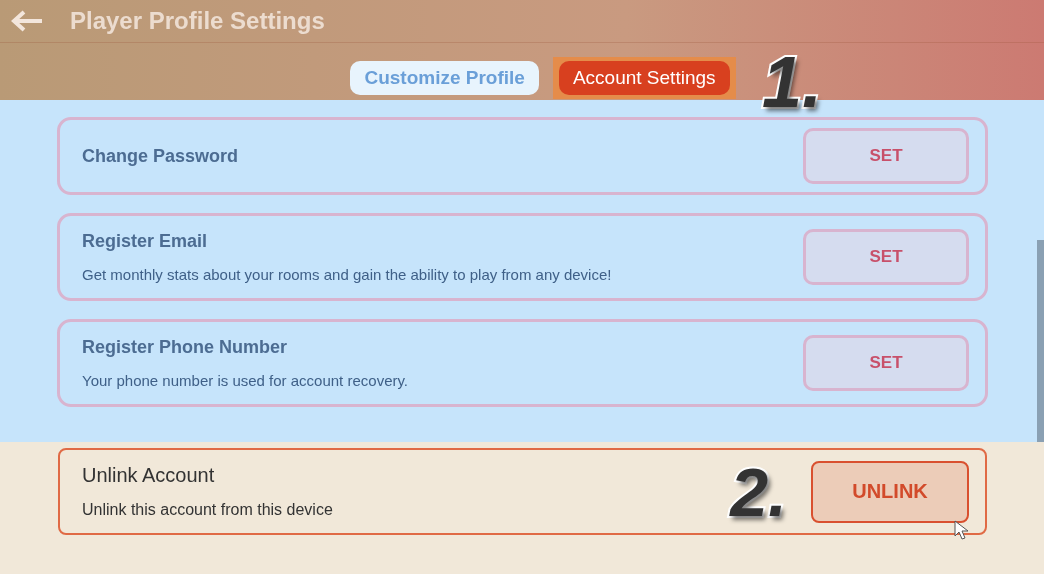 This screenshot has width=1044, height=574. Describe the element at coordinates (1040, 341) in the screenshot. I see `scrollbar` at that location.